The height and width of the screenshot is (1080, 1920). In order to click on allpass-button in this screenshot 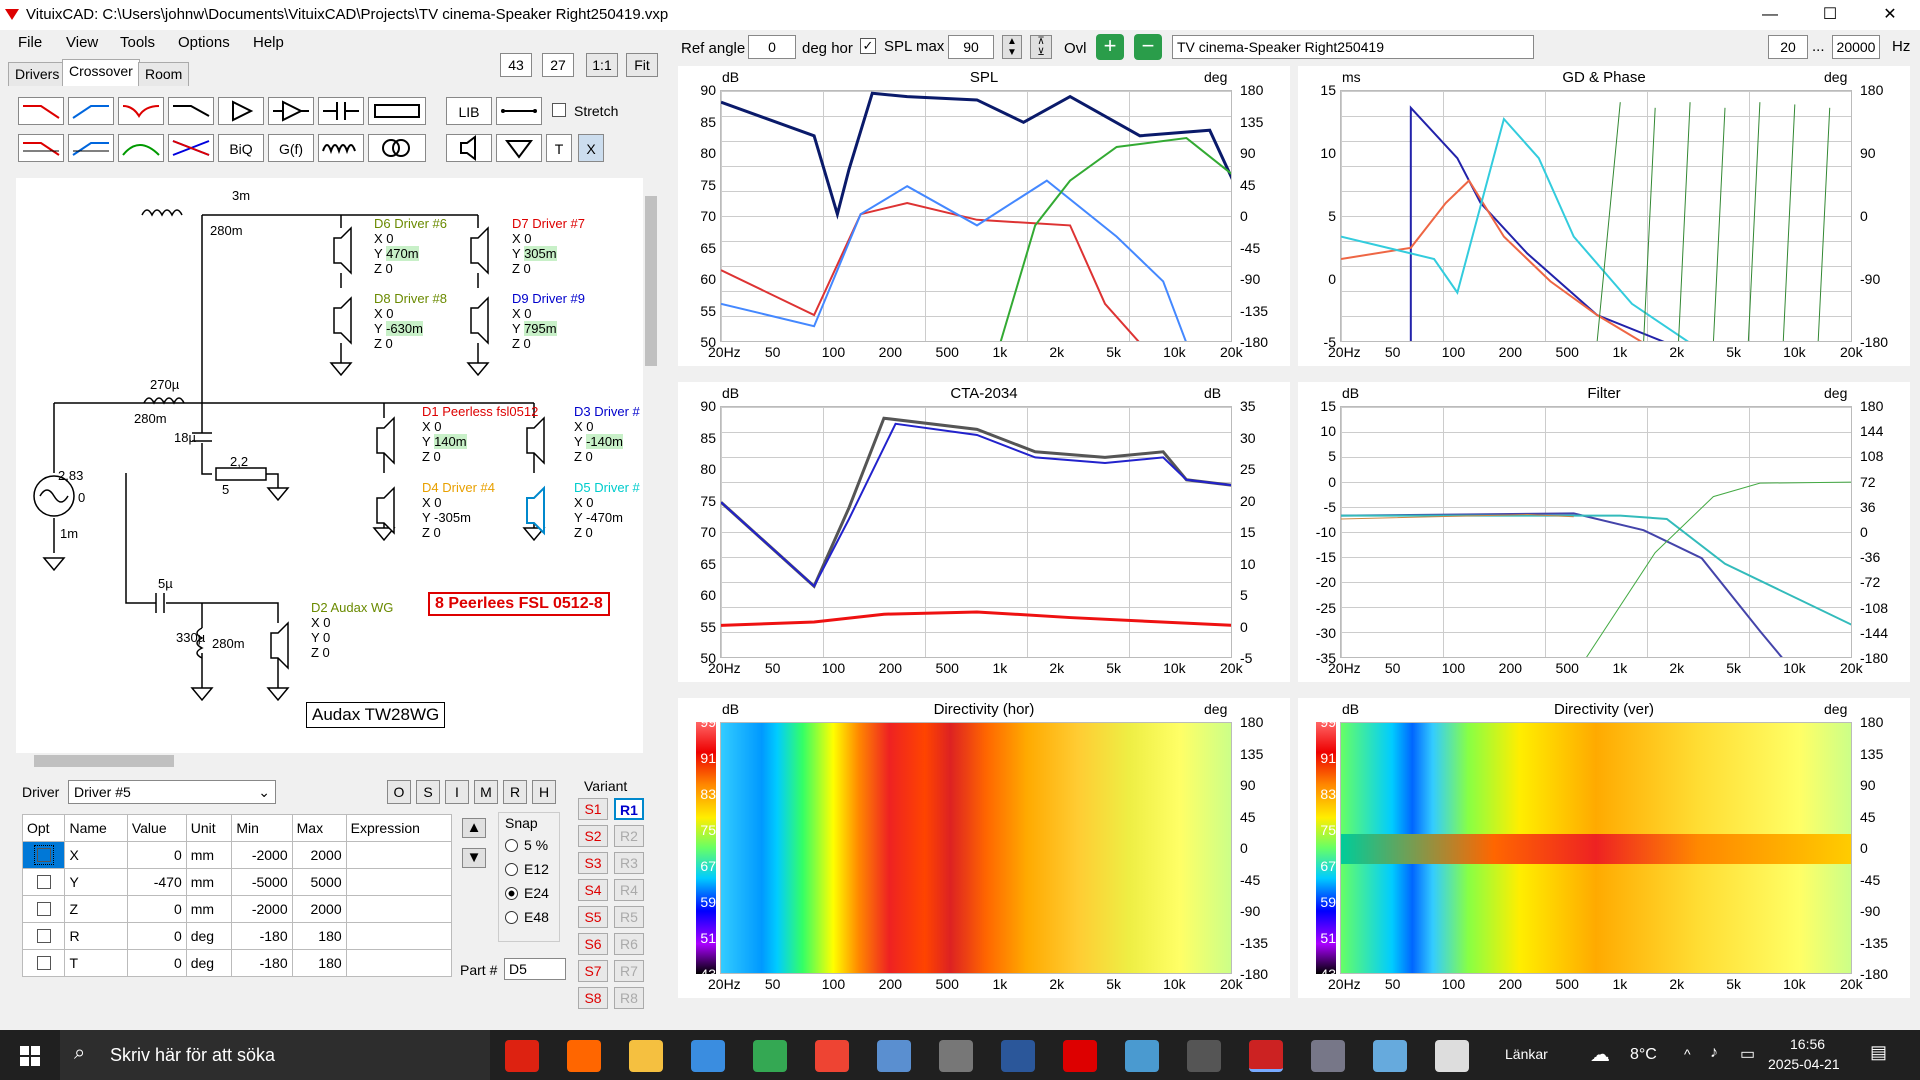, I will do `click(191, 148)`.